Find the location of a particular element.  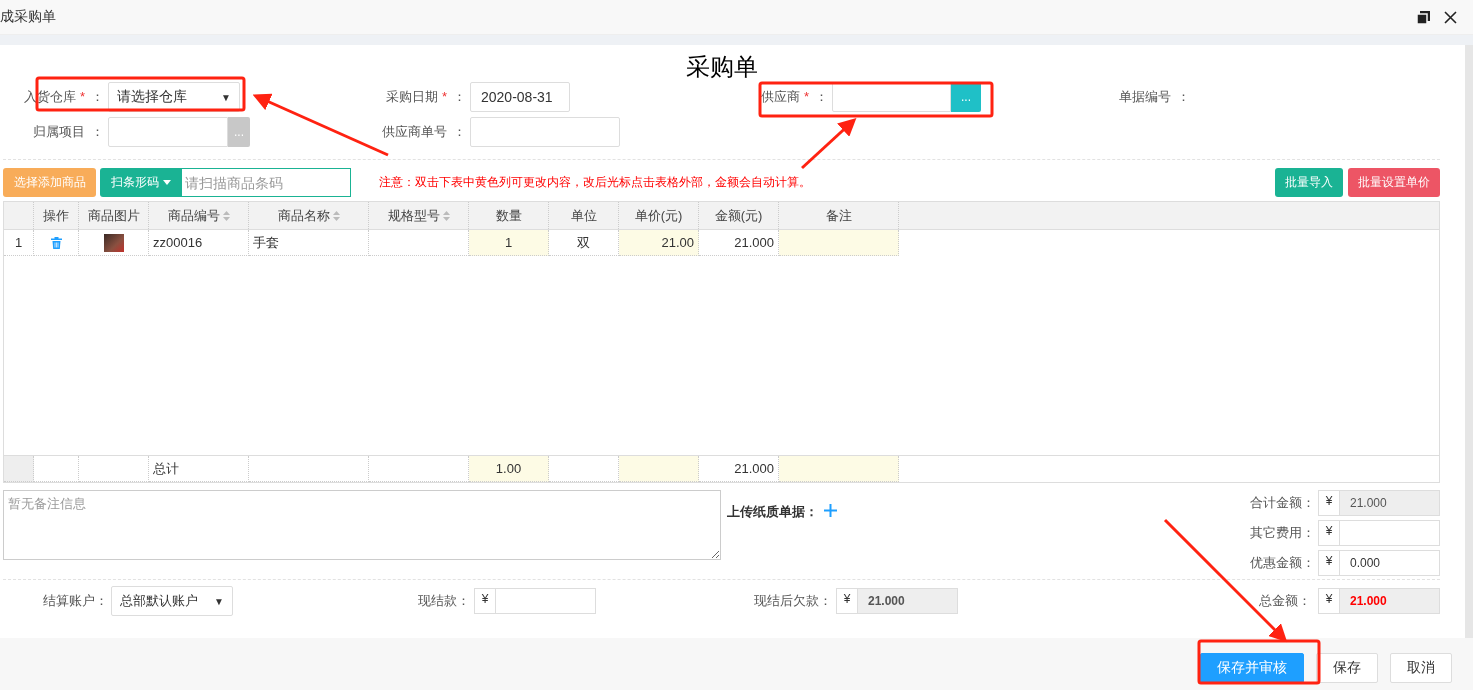

column-header: 操作 is located at coordinates (56, 215).